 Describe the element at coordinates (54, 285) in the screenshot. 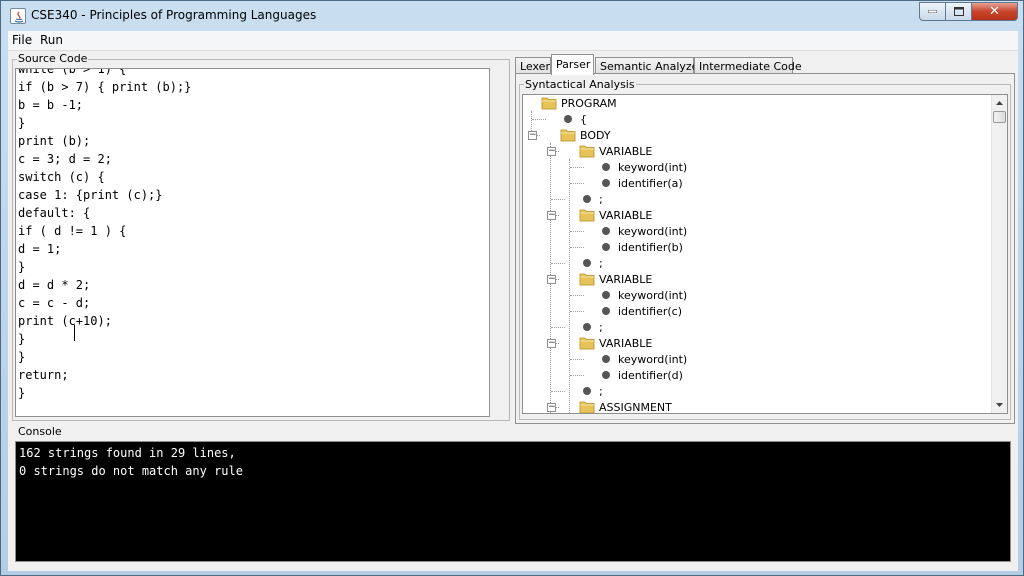

I see `code-line: d = d * 2;` at that location.